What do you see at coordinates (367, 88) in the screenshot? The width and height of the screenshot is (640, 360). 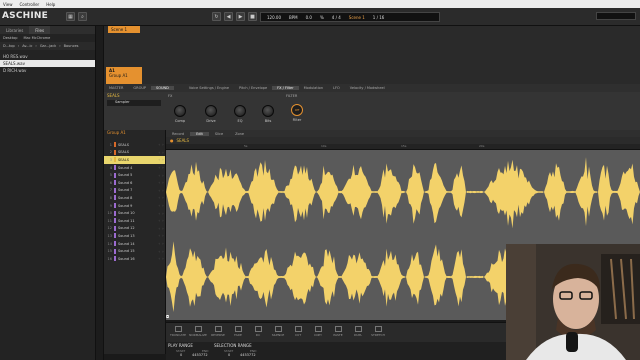 I see `page-velocity: Velocity / Modwheel` at bounding box center [367, 88].